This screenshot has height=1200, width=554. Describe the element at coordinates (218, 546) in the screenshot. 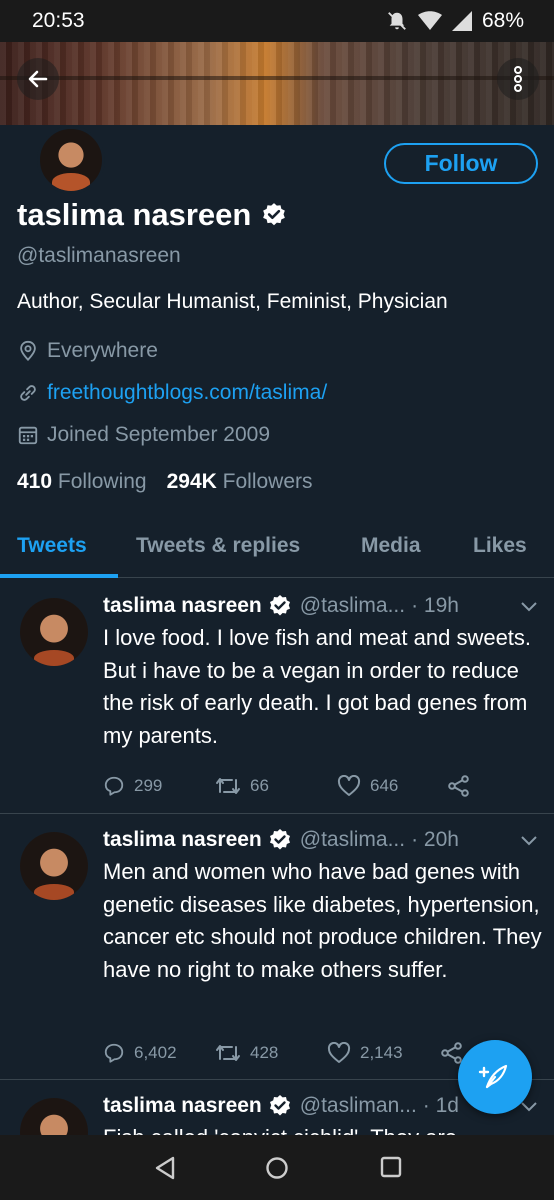

I see `tab-tweets-replies: Tweets & replies` at that location.